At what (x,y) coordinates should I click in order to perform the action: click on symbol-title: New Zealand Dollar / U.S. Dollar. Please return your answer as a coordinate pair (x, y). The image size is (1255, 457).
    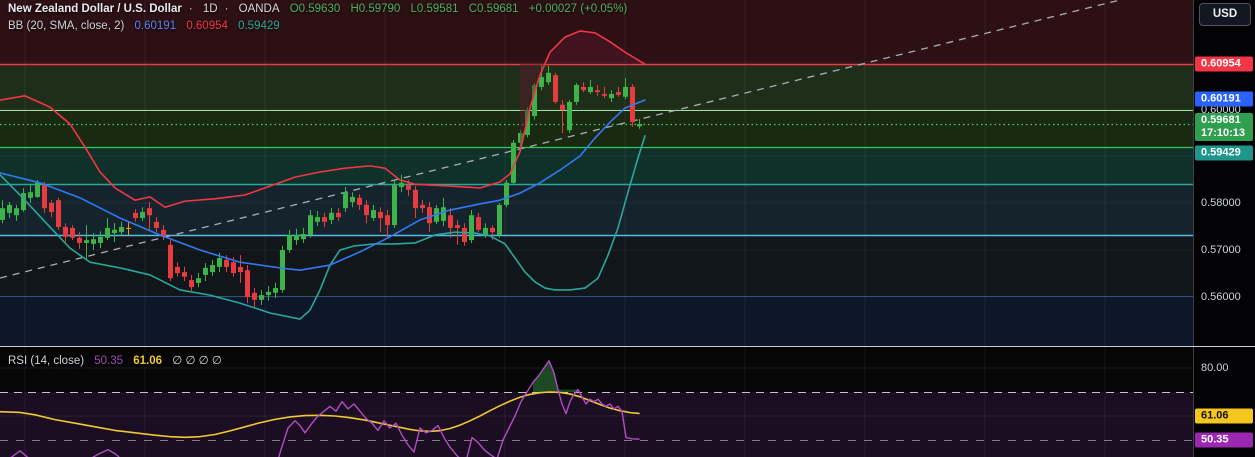
    Looking at the image, I should click on (95, 9).